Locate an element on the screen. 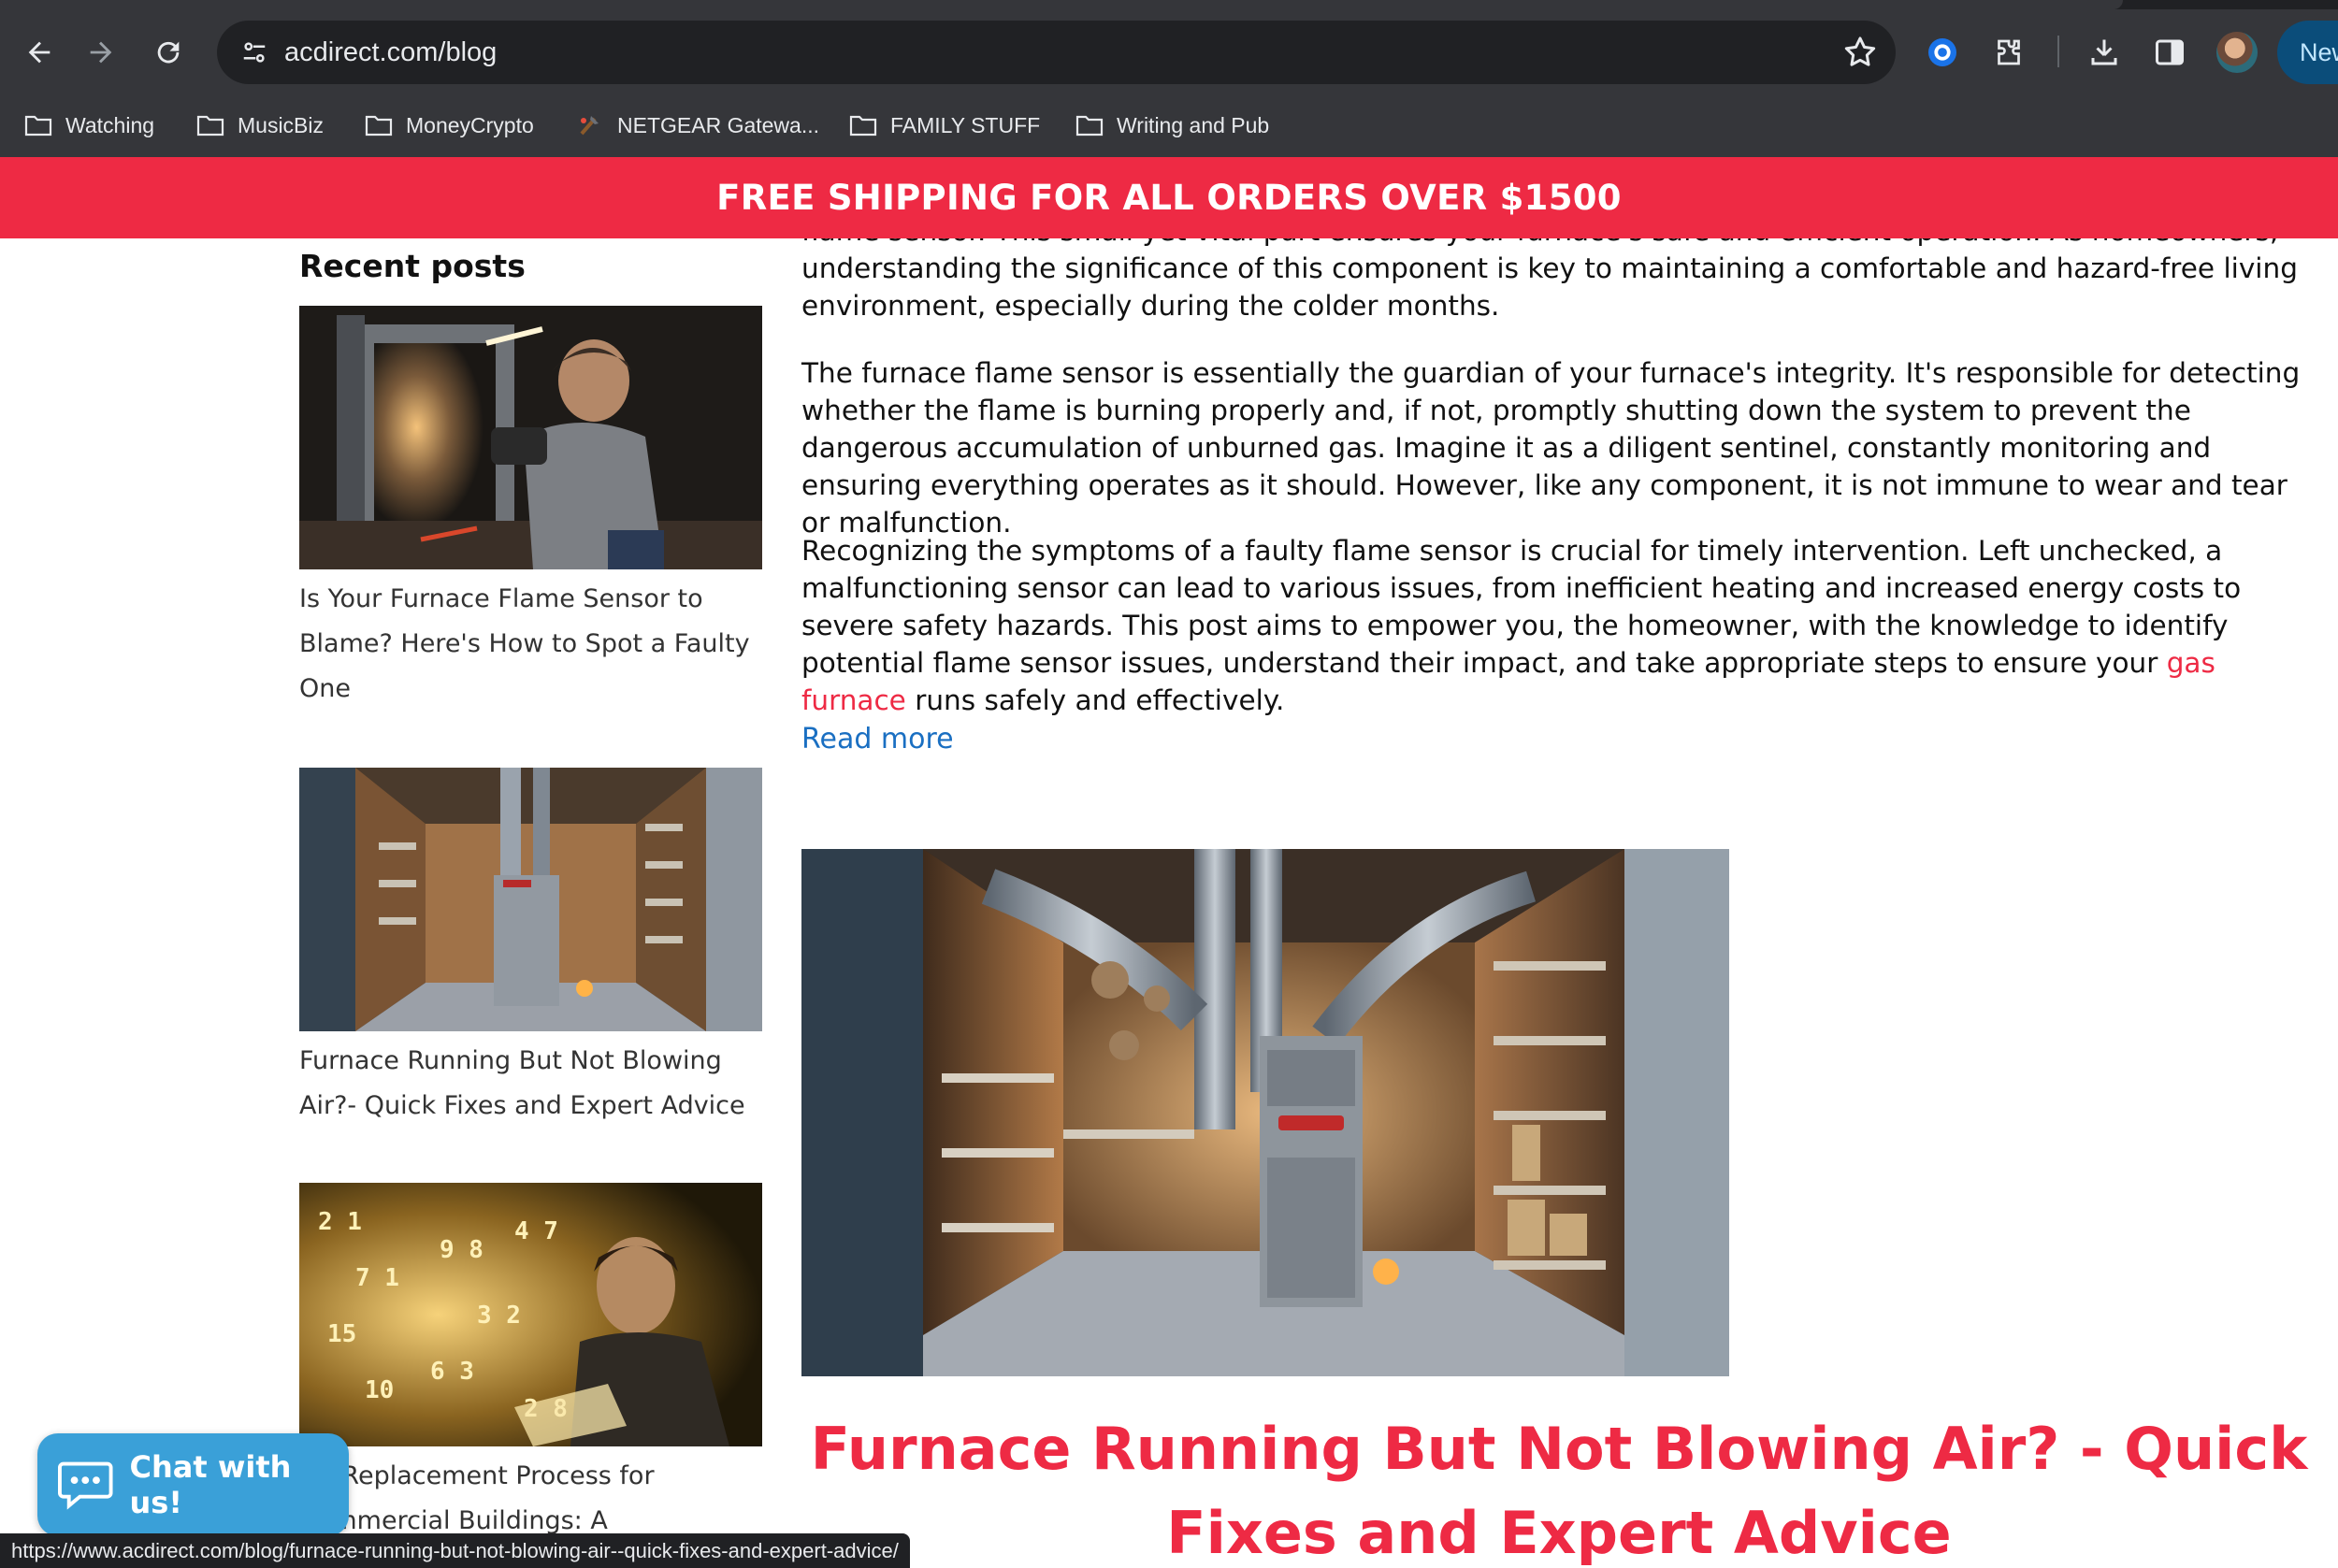 The height and width of the screenshot is (1568, 2338). site-info-button is located at coordinates (254, 52).